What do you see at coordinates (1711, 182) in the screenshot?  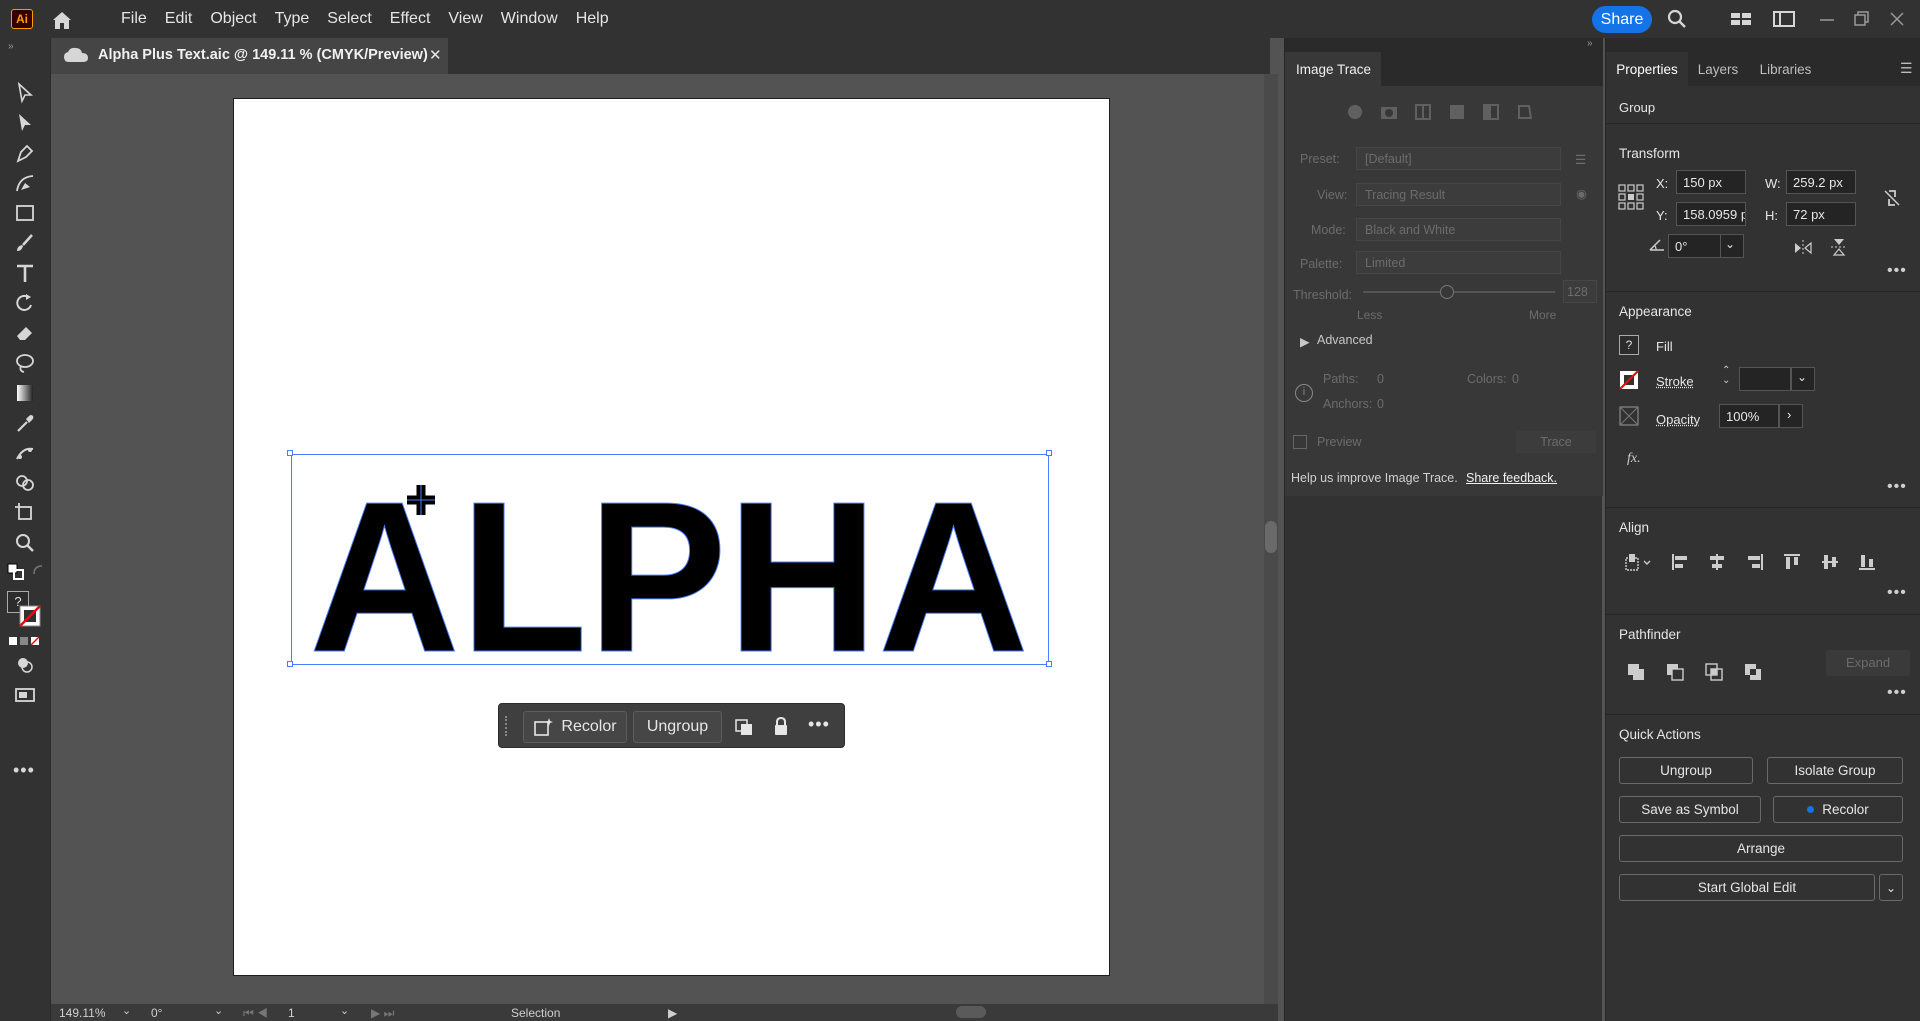 I see `x-field: 150 px` at bounding box center [1711, 182].